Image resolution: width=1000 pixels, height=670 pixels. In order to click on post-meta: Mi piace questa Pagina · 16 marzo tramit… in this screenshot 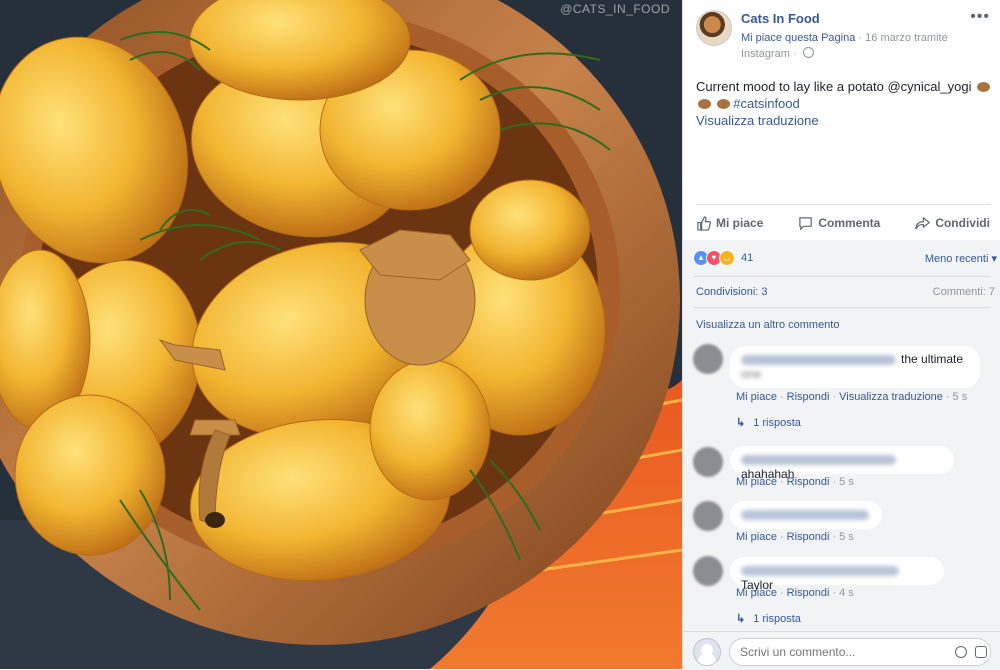, I will do `click(844, 38)`.